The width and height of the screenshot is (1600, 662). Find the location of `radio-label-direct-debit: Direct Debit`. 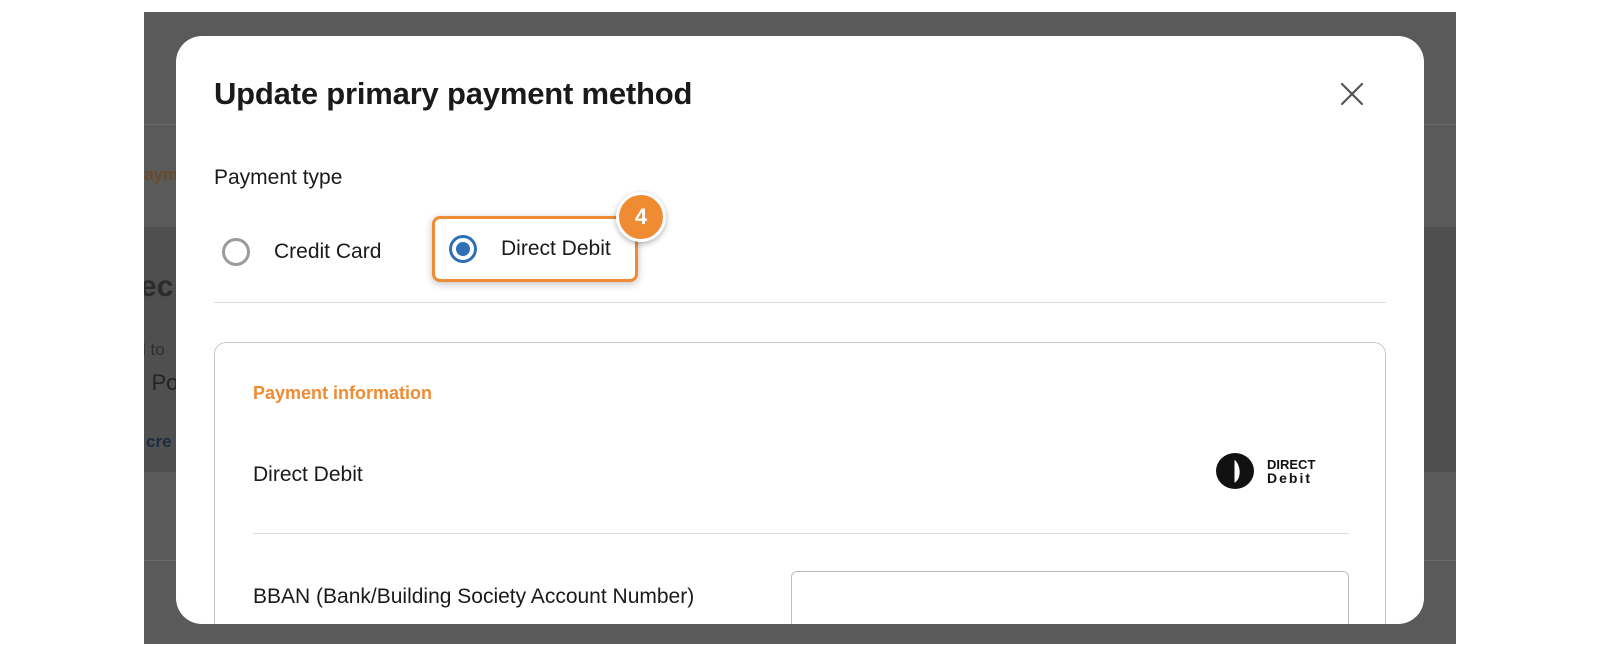

radio-label-direct-debit: Direct Debit is located at coordinates (556, 248).